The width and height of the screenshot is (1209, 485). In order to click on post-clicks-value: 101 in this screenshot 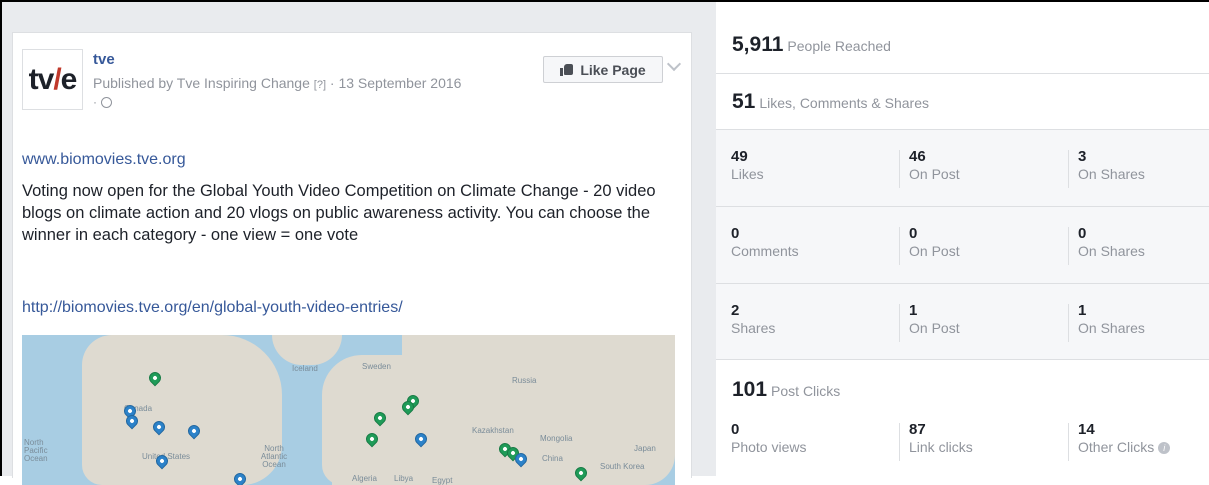, I will do `click(750, 389)`.